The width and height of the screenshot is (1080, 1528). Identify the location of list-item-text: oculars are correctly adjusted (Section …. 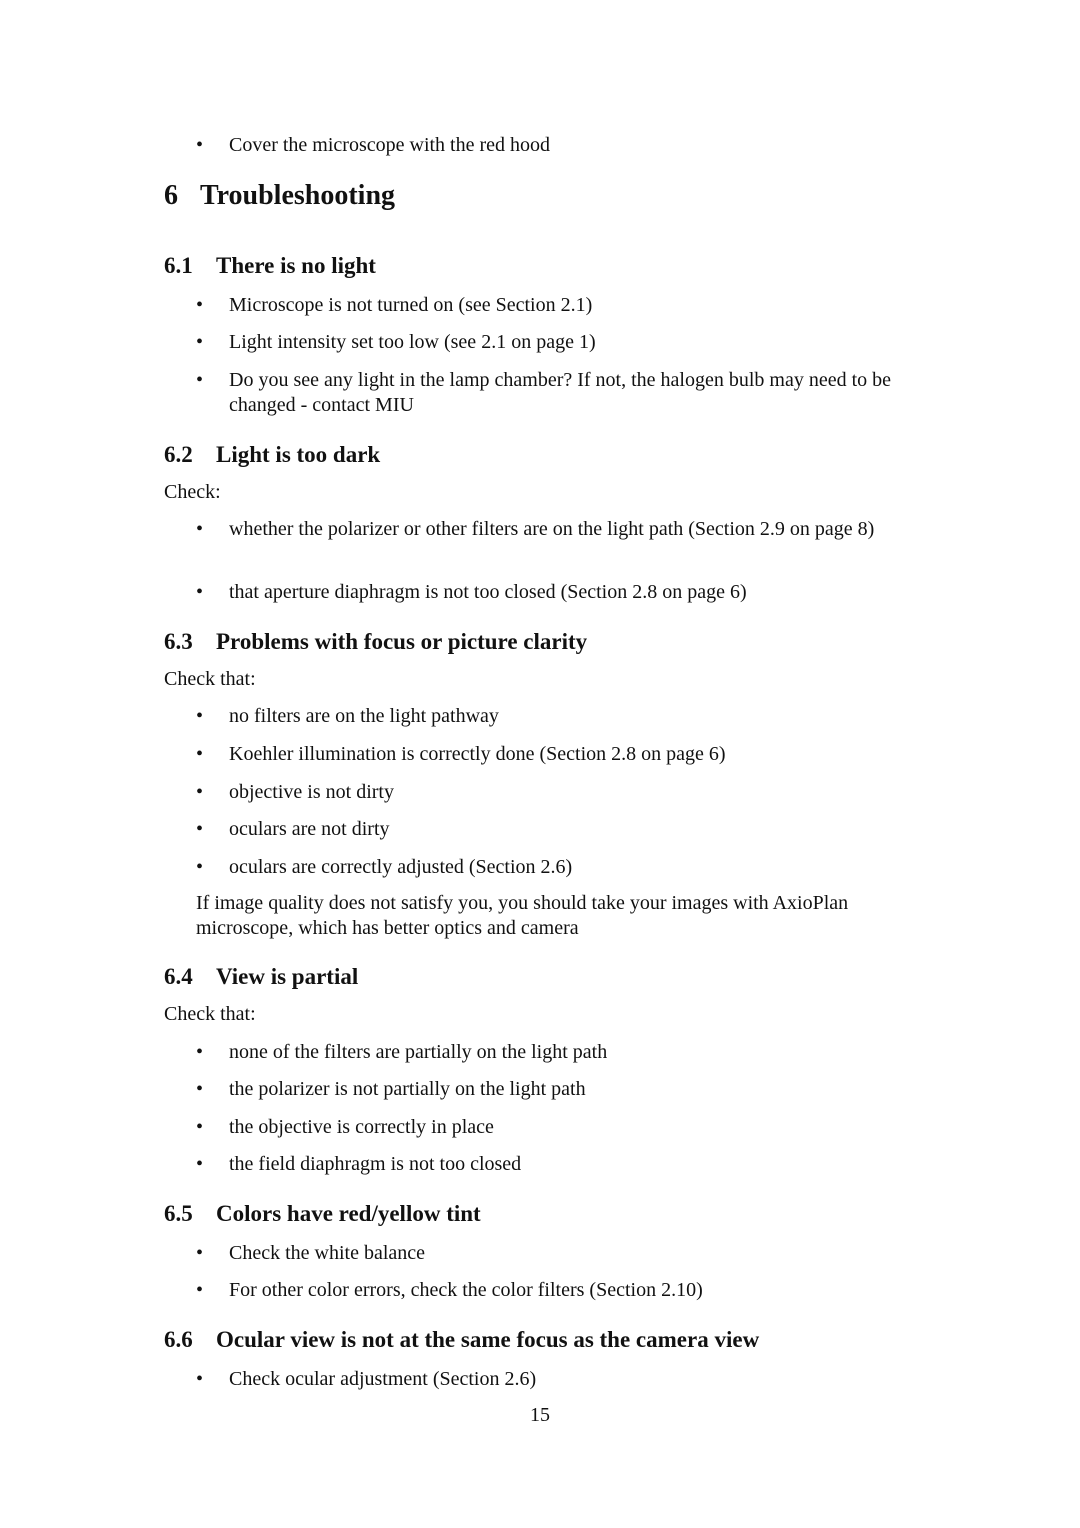
(401, 867).